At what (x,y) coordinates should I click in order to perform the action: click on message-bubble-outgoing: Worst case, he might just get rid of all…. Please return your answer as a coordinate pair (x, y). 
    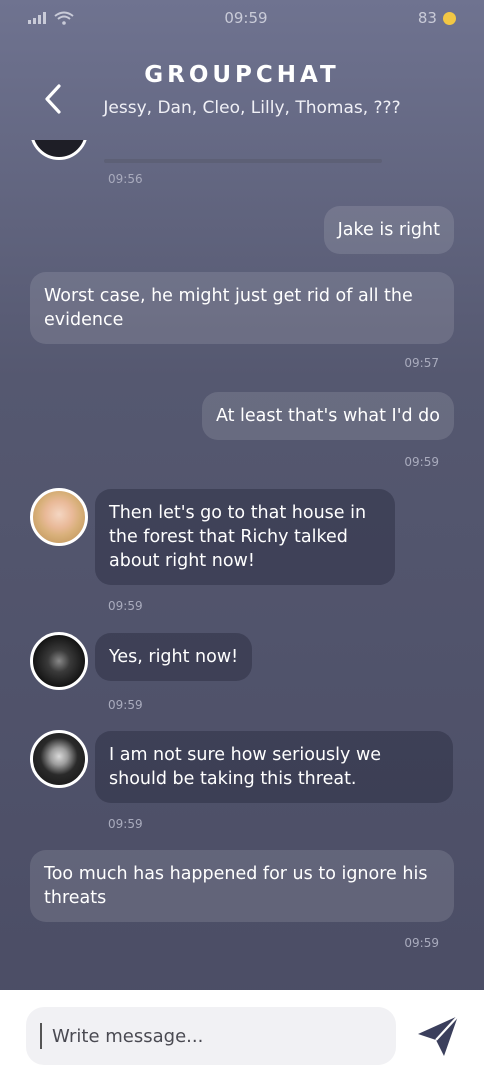
    Looking at the image, I should click on (242, 308).